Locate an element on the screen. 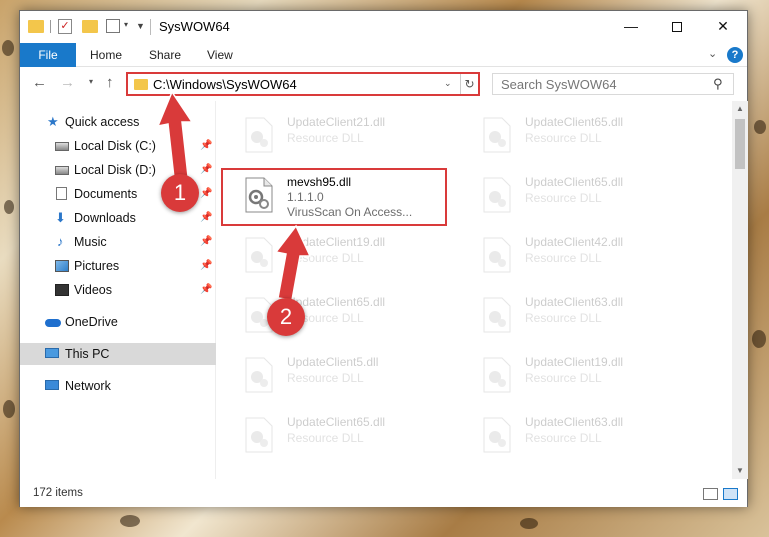 This screenshot has width=769, height=537. annotation-arrows is located at coordinates (234, 195).